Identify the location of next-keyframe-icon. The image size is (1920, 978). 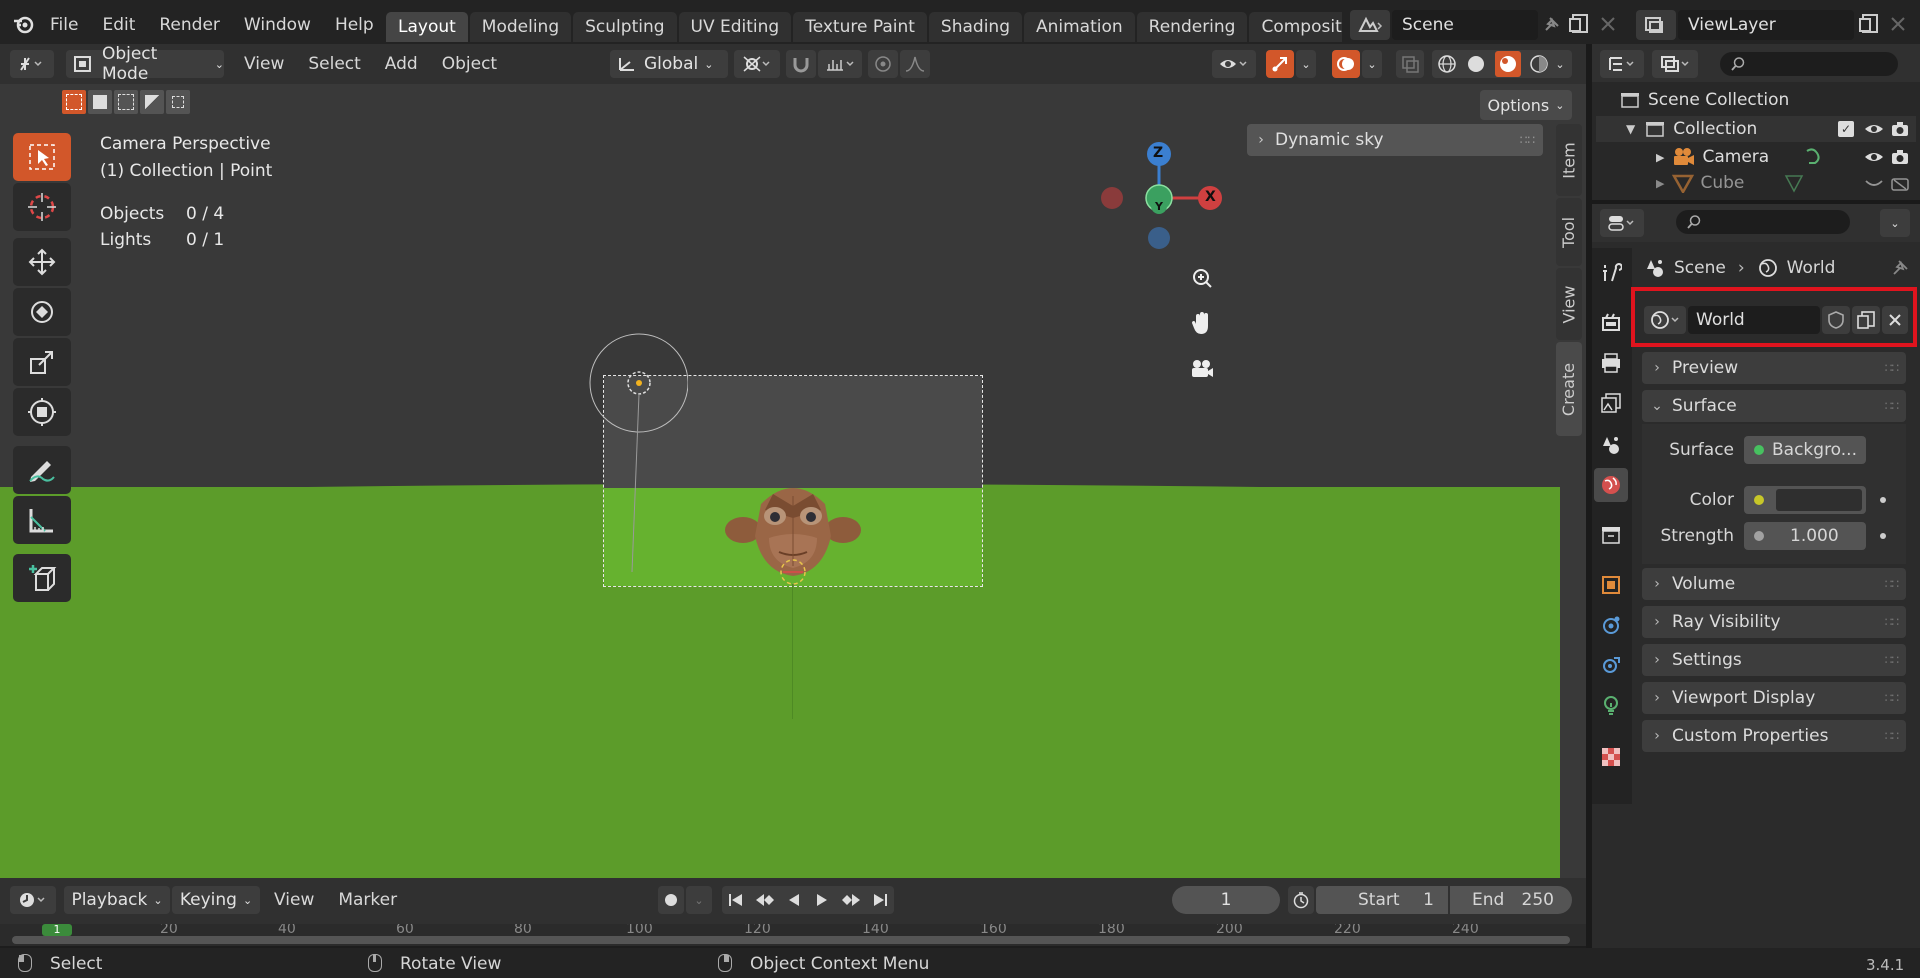
(851, 900).